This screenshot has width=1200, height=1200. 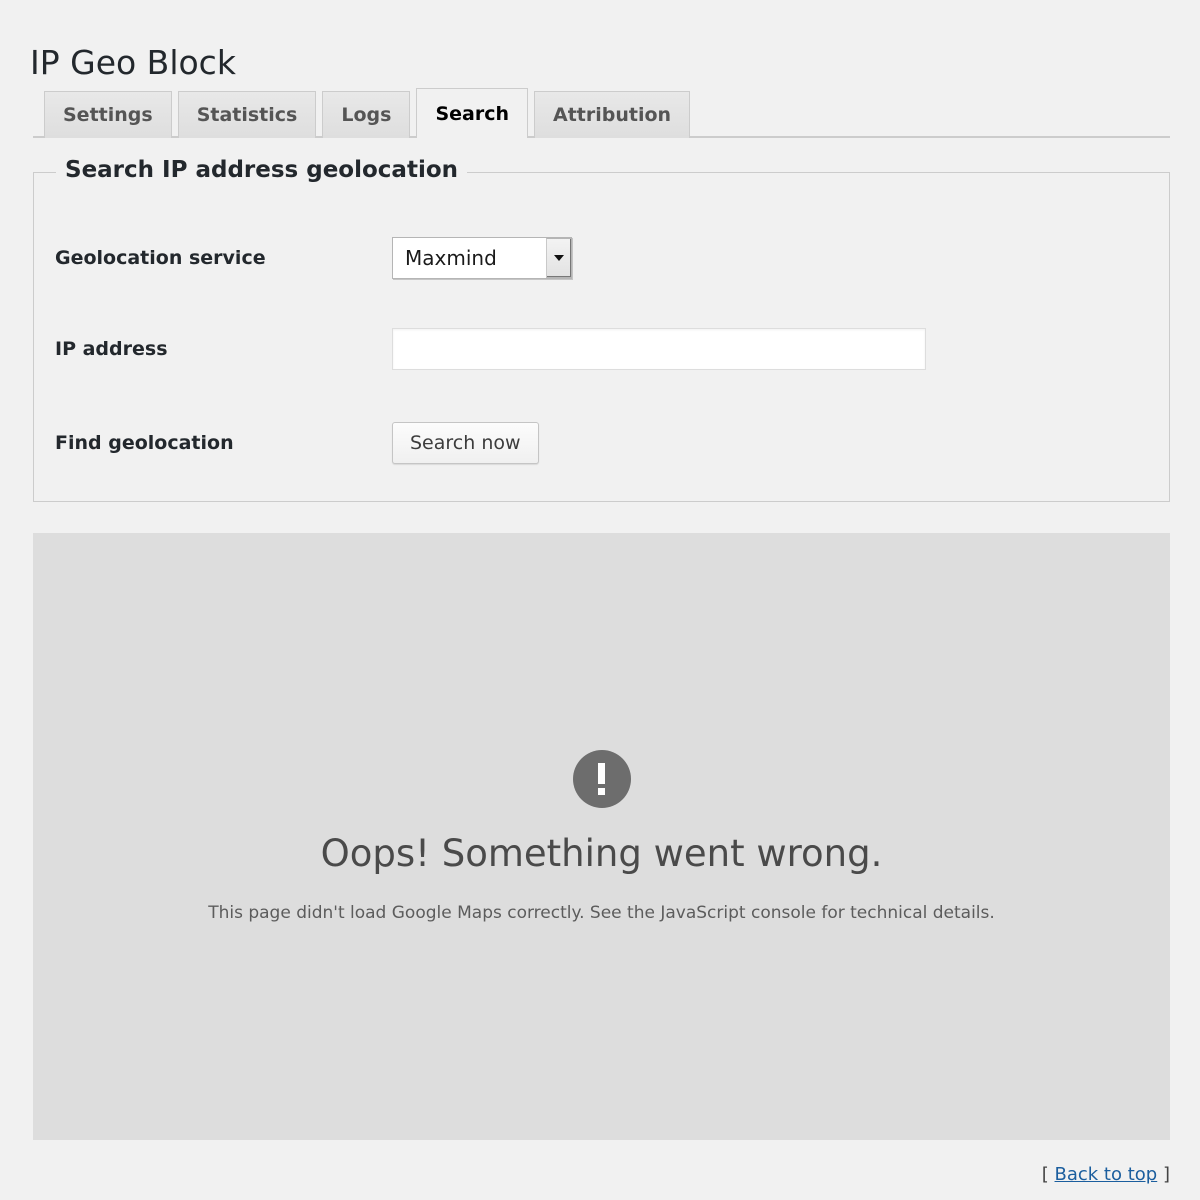 I want to click on back-to-top-link: Back to top, so click(x=1106, y=1174).